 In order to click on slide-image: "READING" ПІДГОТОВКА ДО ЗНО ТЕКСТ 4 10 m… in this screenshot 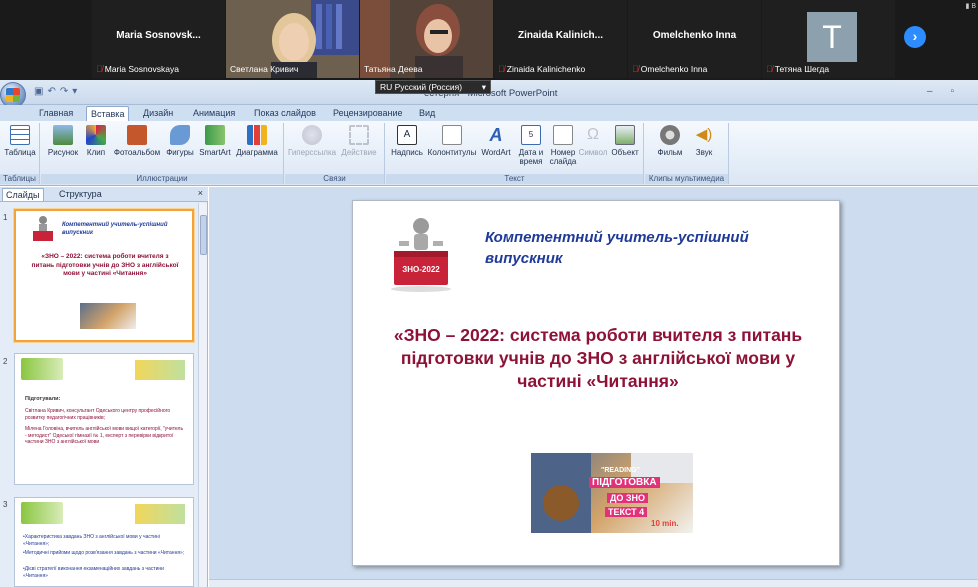, I will do `click(612, 493)`.